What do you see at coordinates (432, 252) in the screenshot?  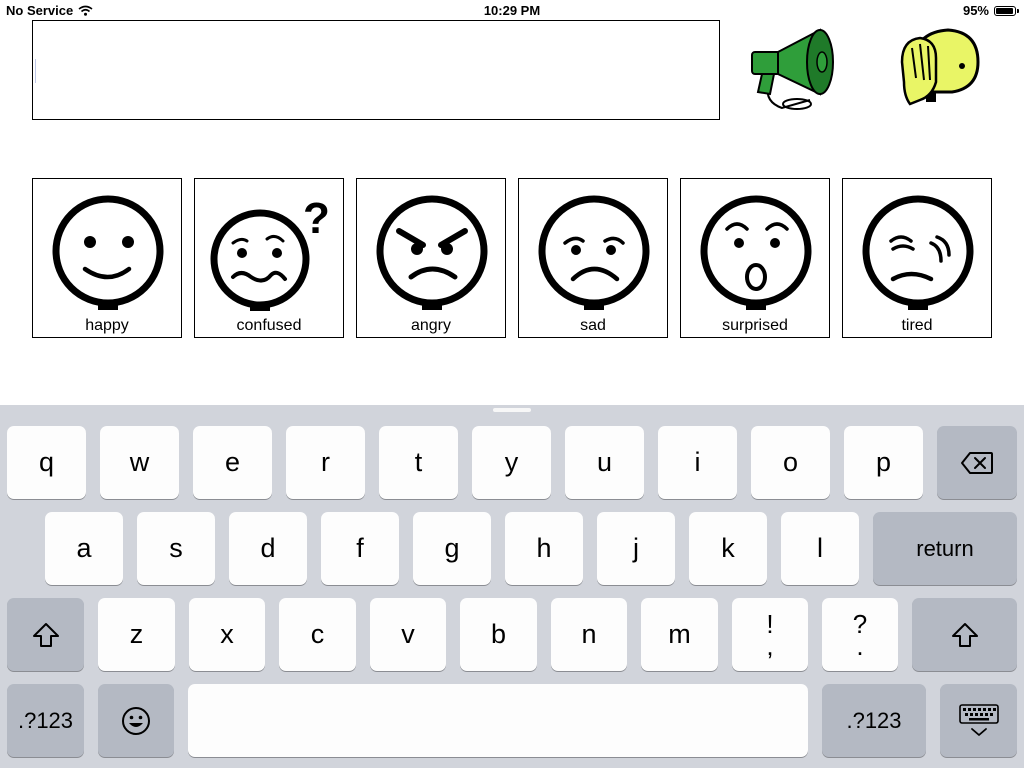 I see `angry-face-icon` at bounding box center [432, 252].